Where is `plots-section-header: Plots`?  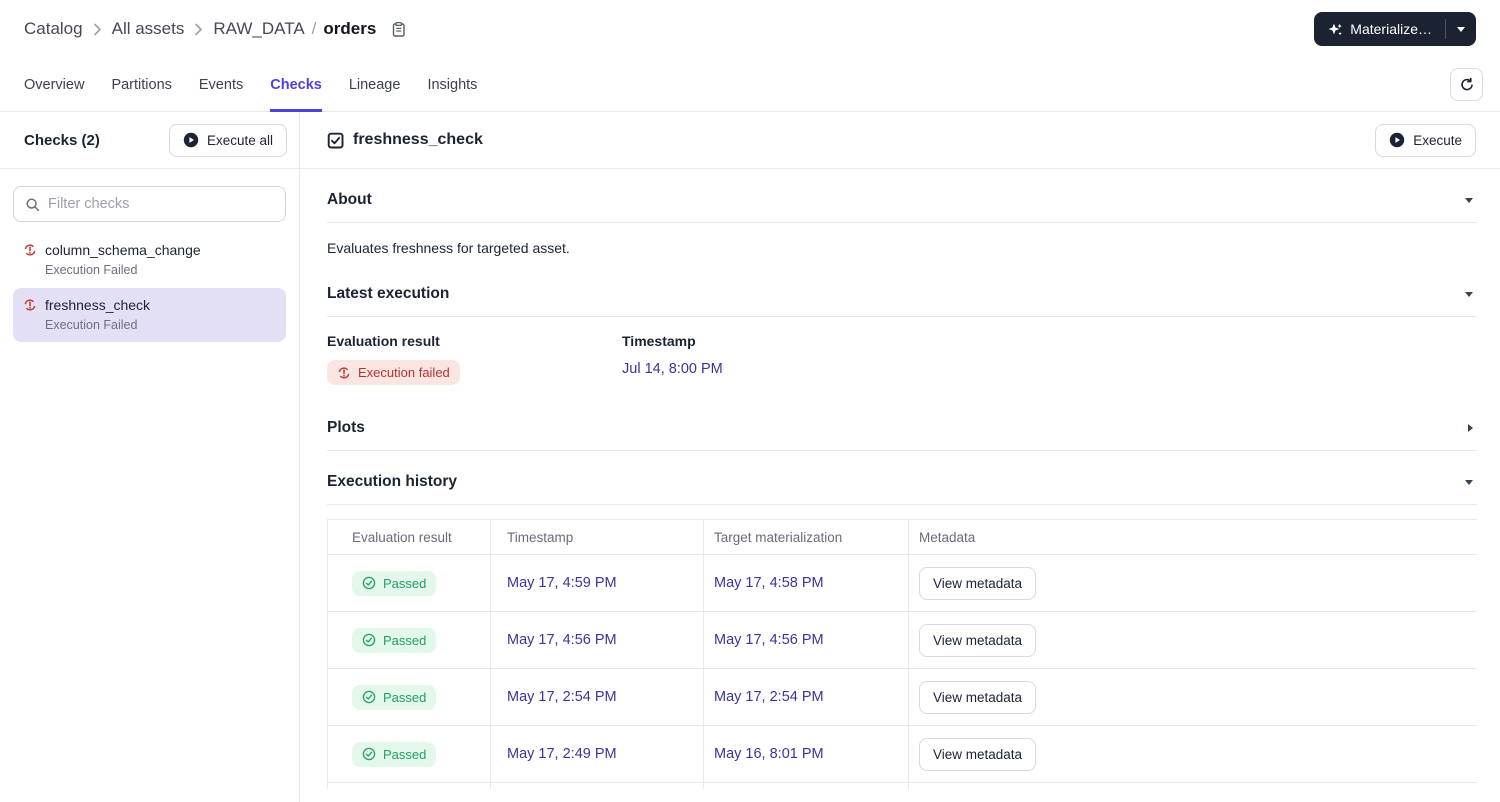 plots-section-header: Plots is located at coordinates (902, 424).